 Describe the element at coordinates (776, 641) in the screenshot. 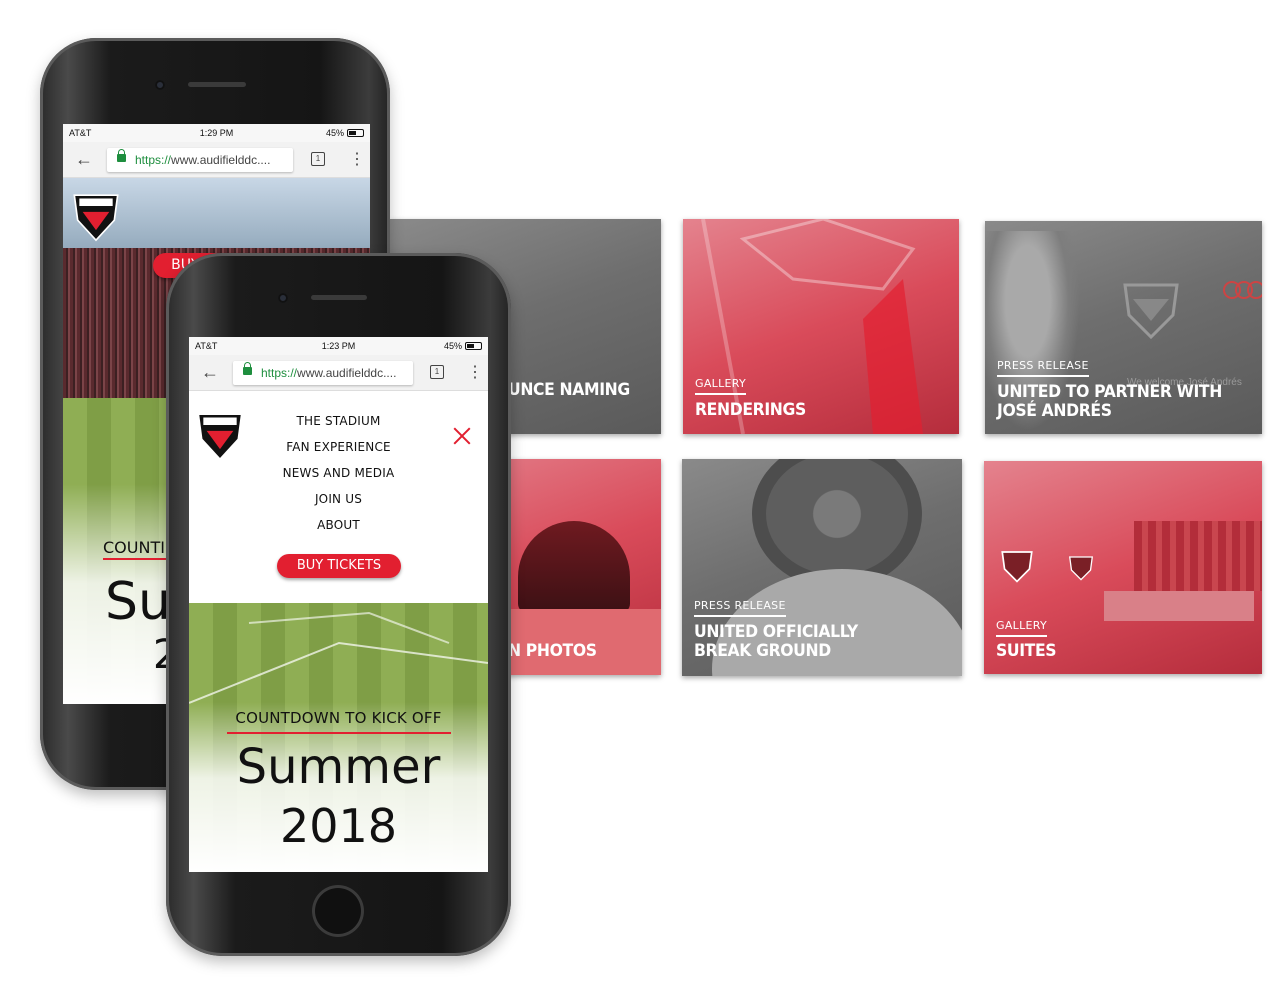

I see `tile-title: UNITED OFFICIALLY BREAK GROUND` at that location.